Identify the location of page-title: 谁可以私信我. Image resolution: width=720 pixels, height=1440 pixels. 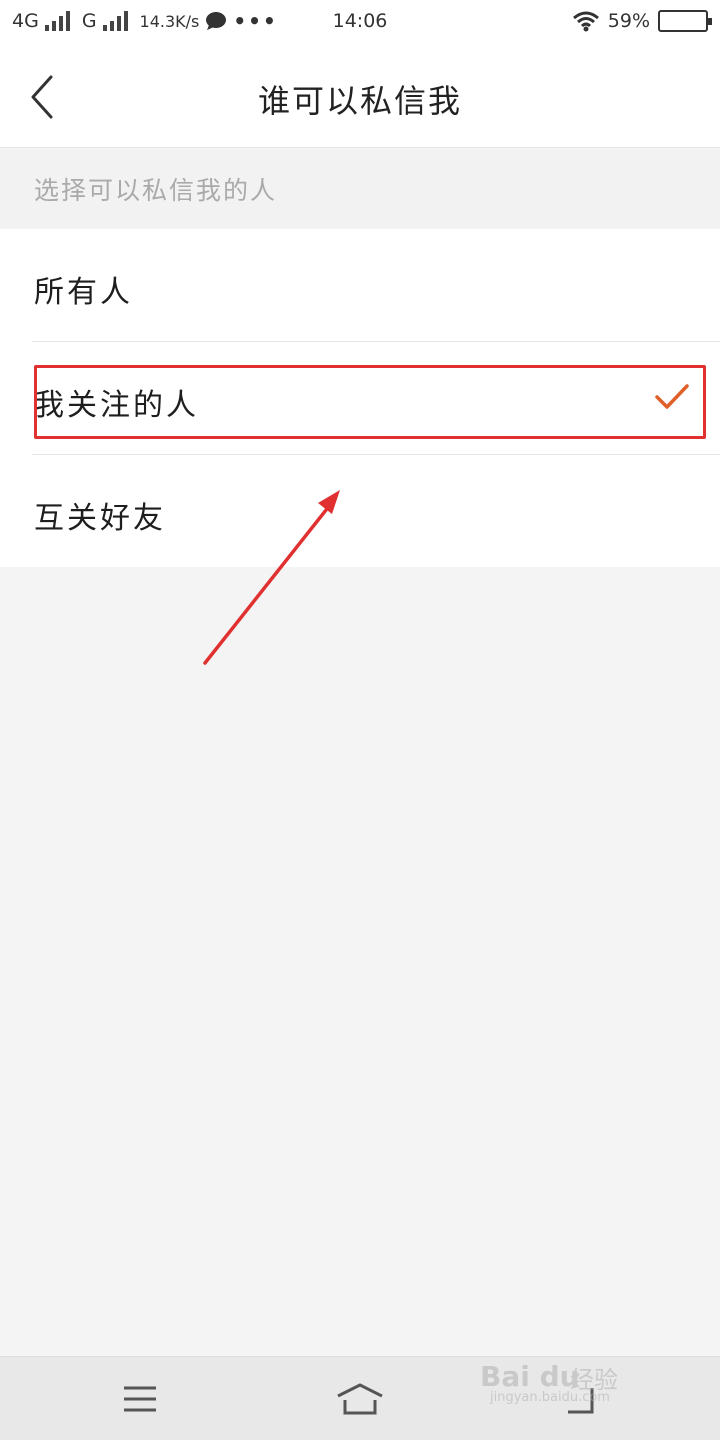
(359, 101).